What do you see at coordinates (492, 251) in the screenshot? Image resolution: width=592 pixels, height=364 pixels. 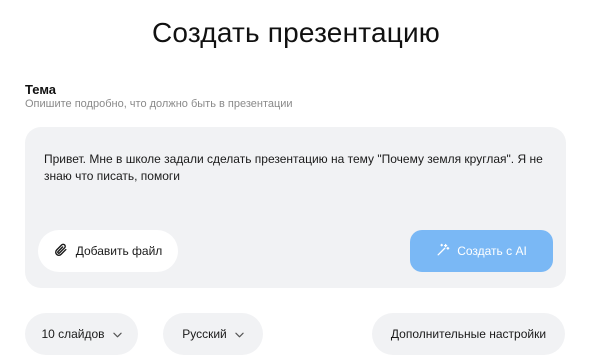 I see `create-with-ai-label: Создать с AI` at bounding box center [492, 251].